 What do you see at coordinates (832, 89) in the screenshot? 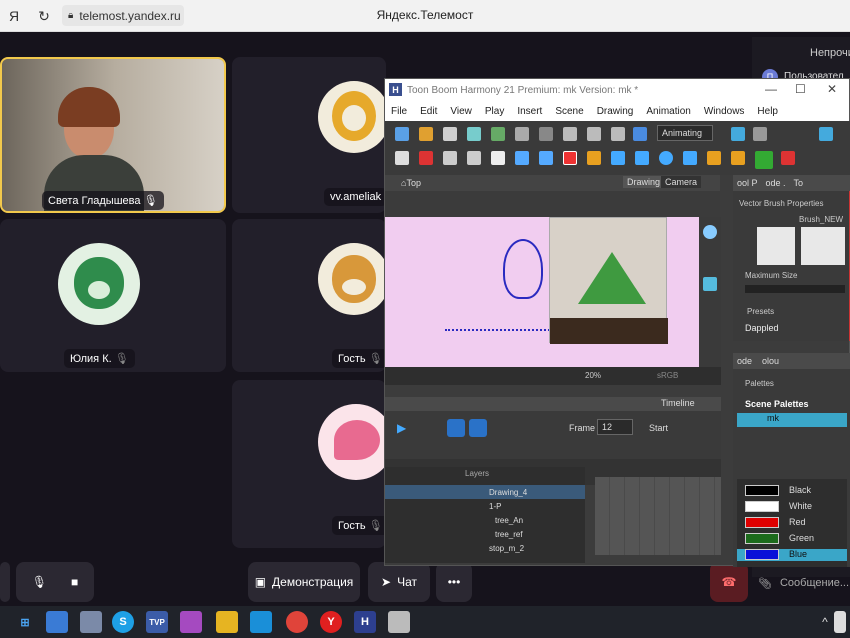
I see `close-icon: ✕` at bounding box center [832, 89].